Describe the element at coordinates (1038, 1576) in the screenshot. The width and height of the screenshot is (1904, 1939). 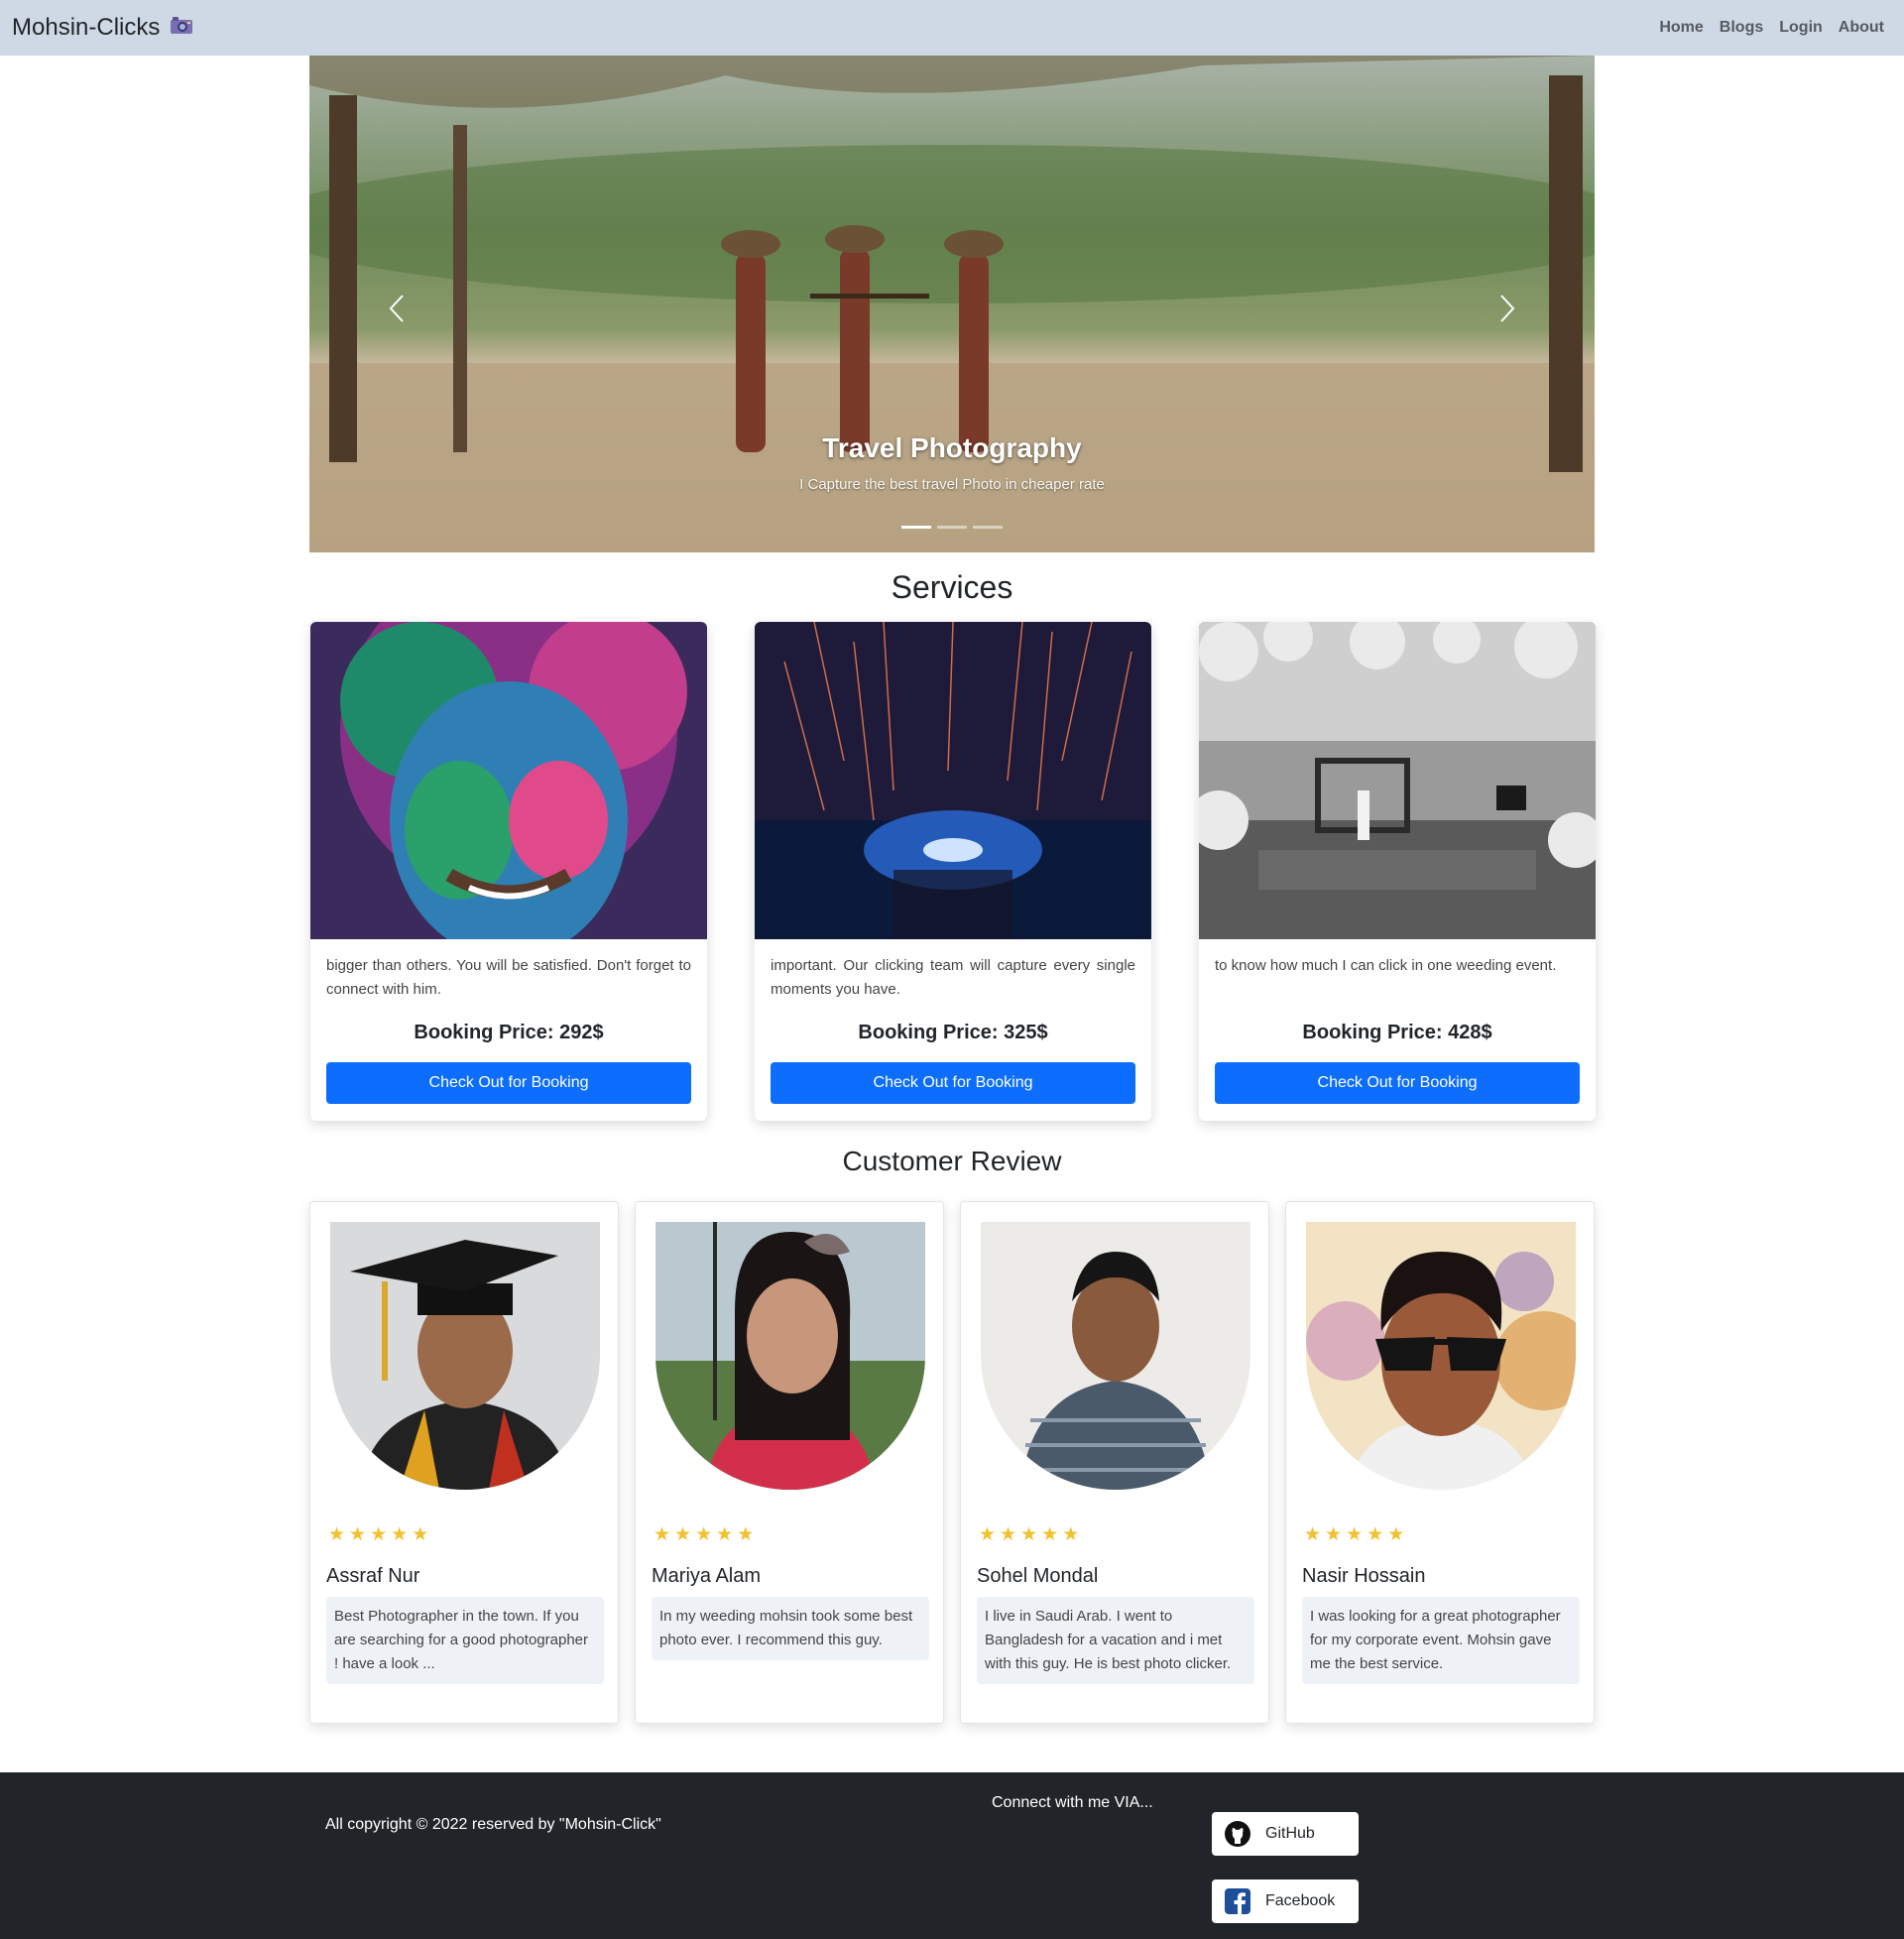
I see `reviewer-name: Sohel Mondal` at that location.